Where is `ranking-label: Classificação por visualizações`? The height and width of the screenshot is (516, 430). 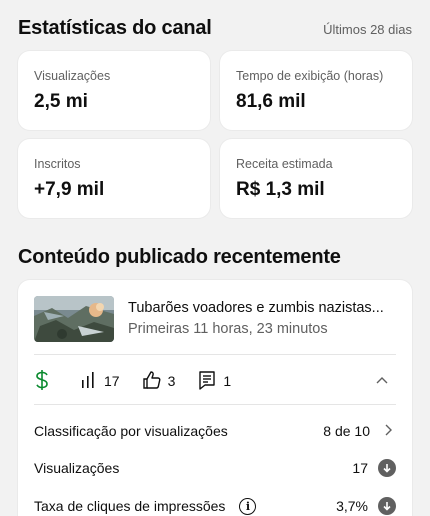 ranking-label: Classificação por visualizações is located at coordinates (131, 431).